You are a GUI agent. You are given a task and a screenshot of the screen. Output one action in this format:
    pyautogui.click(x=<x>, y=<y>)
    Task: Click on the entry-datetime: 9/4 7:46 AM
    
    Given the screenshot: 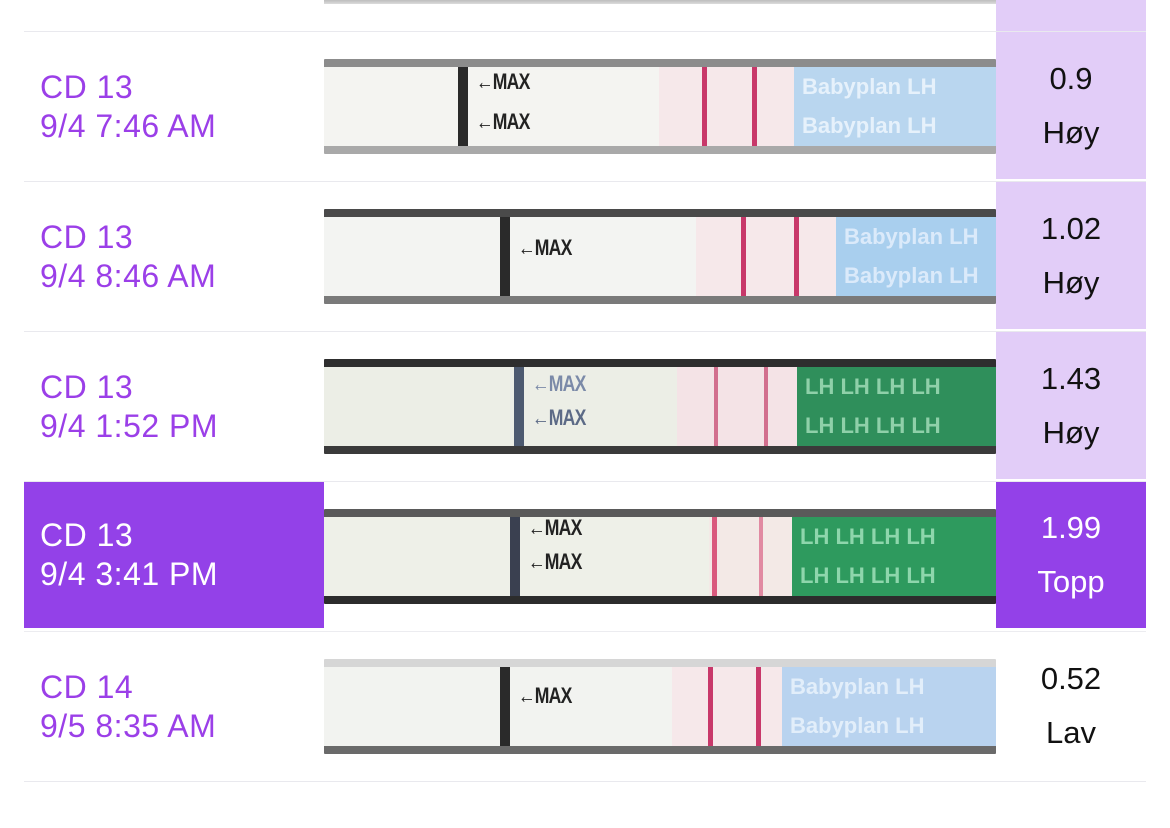 What is the action you would take?
    pyautogui.click(x=128, y=125)
    